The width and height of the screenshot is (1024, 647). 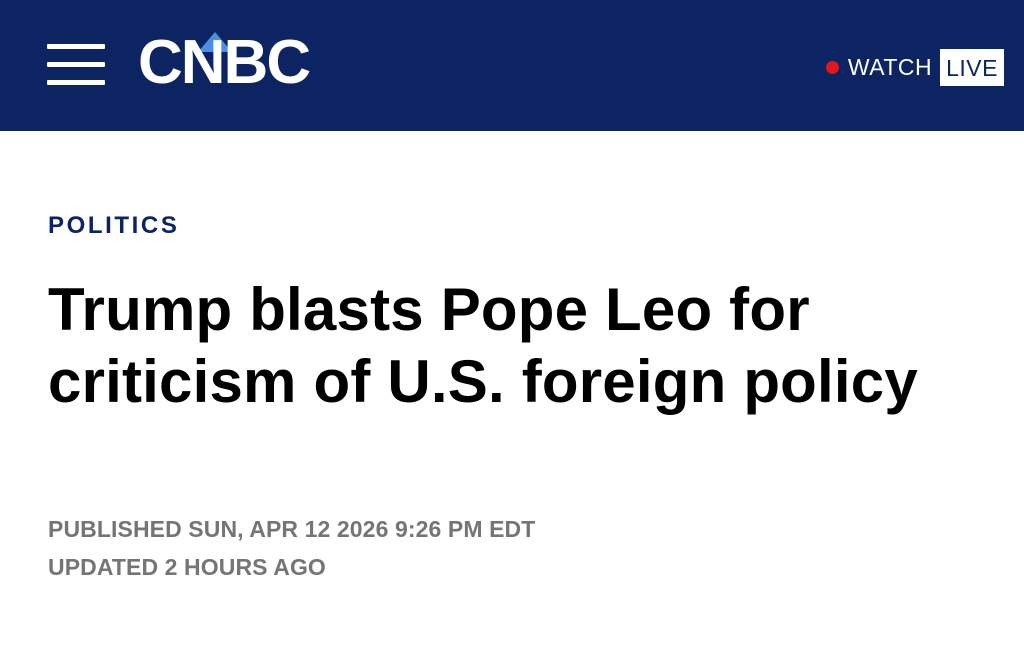 What do you see at coordinates (832, 67) in the screenshot?
I see `live-dot-icon` at bounding box center [832, 67].